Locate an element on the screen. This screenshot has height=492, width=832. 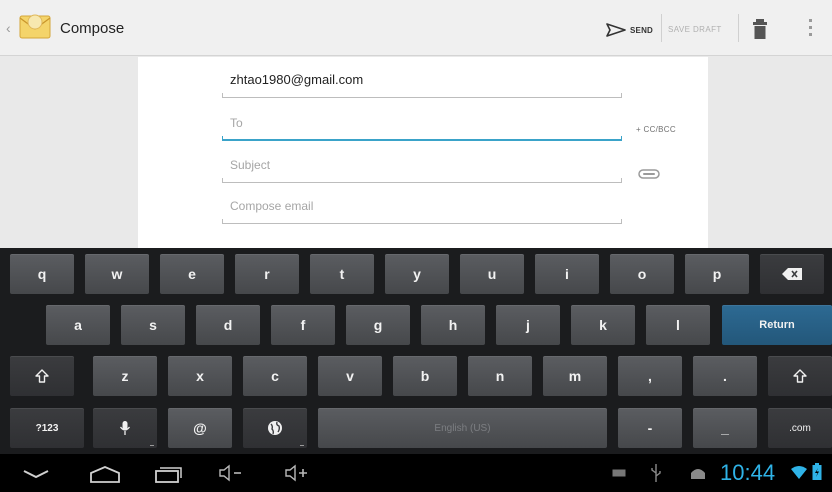
attachment-icon is located at coordinates (649, 174).